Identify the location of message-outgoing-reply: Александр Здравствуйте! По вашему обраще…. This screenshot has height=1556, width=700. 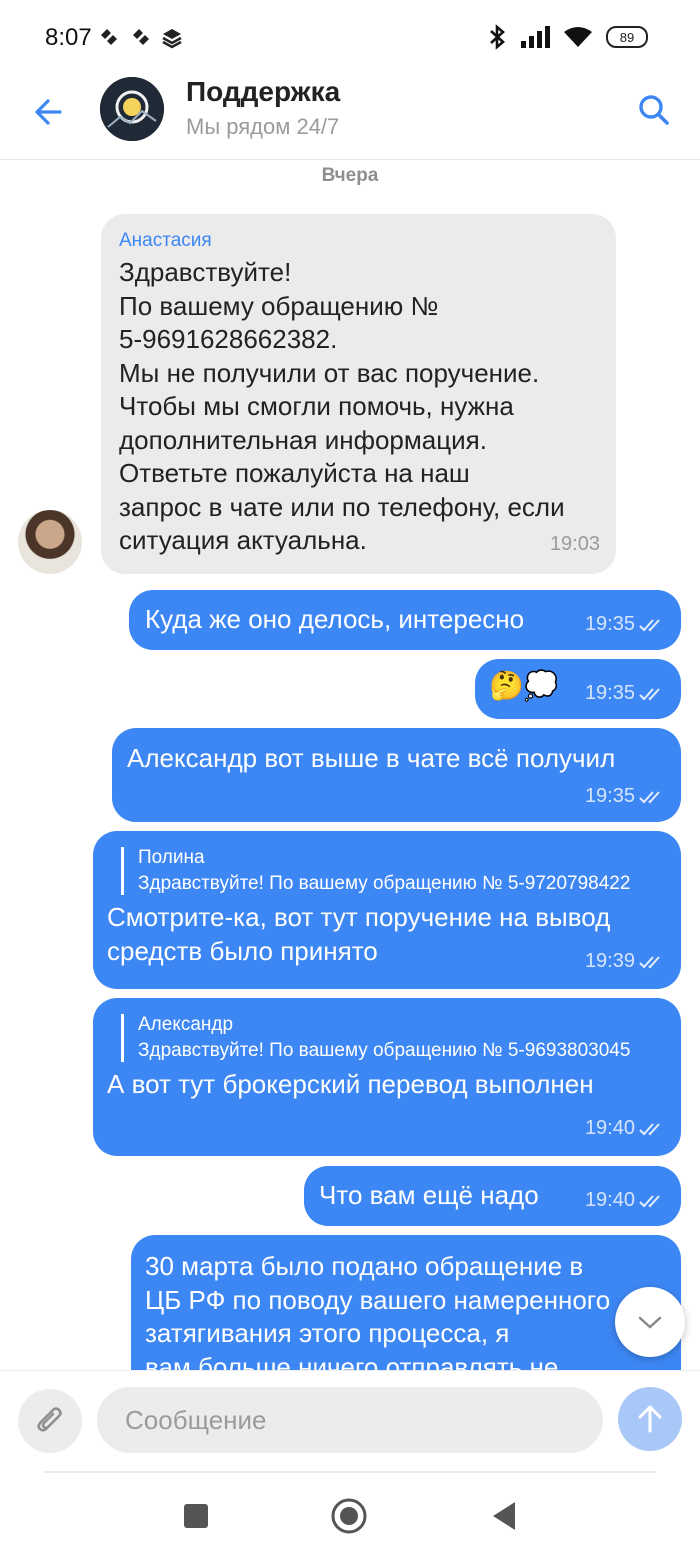
(387, 1077).